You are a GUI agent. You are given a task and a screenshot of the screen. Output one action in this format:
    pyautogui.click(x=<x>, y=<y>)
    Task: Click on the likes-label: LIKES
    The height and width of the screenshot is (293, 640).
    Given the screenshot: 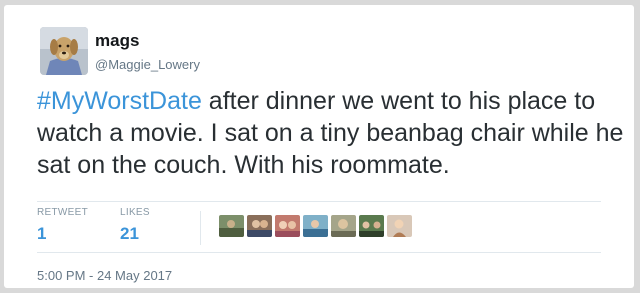 What is the action you would take?
    pyautogui.click(x=135, y=212)
    